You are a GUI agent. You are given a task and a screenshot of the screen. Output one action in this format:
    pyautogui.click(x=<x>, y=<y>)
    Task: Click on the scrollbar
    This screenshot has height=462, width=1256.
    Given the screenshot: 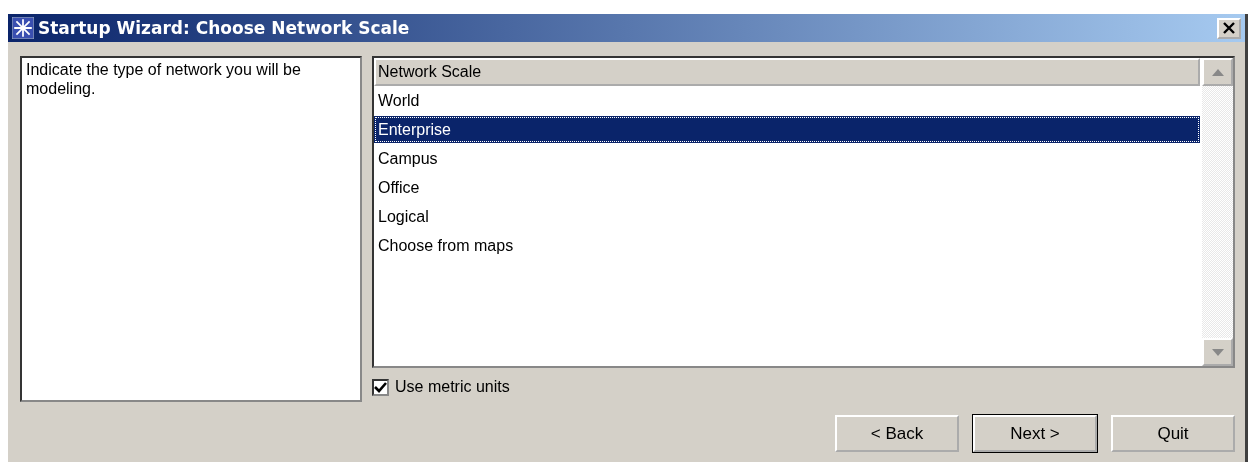 What is the action you would take?
    pyautogui.click(x=1217, y=212)
    